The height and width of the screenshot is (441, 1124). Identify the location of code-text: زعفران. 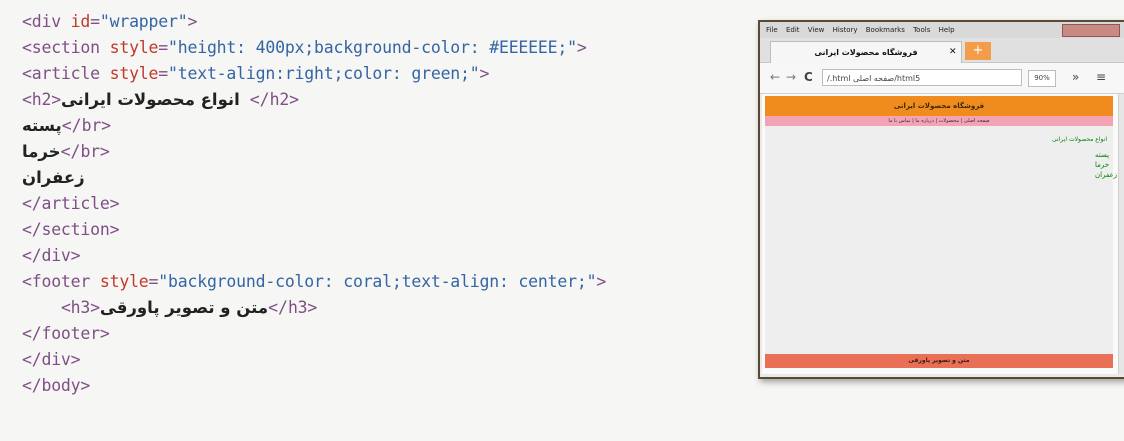
(53, 177).